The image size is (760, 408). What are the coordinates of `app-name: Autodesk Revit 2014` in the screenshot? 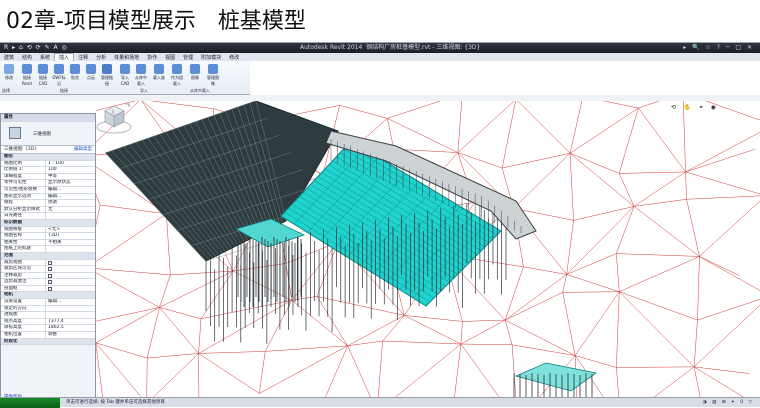 It's located at (331, 47).